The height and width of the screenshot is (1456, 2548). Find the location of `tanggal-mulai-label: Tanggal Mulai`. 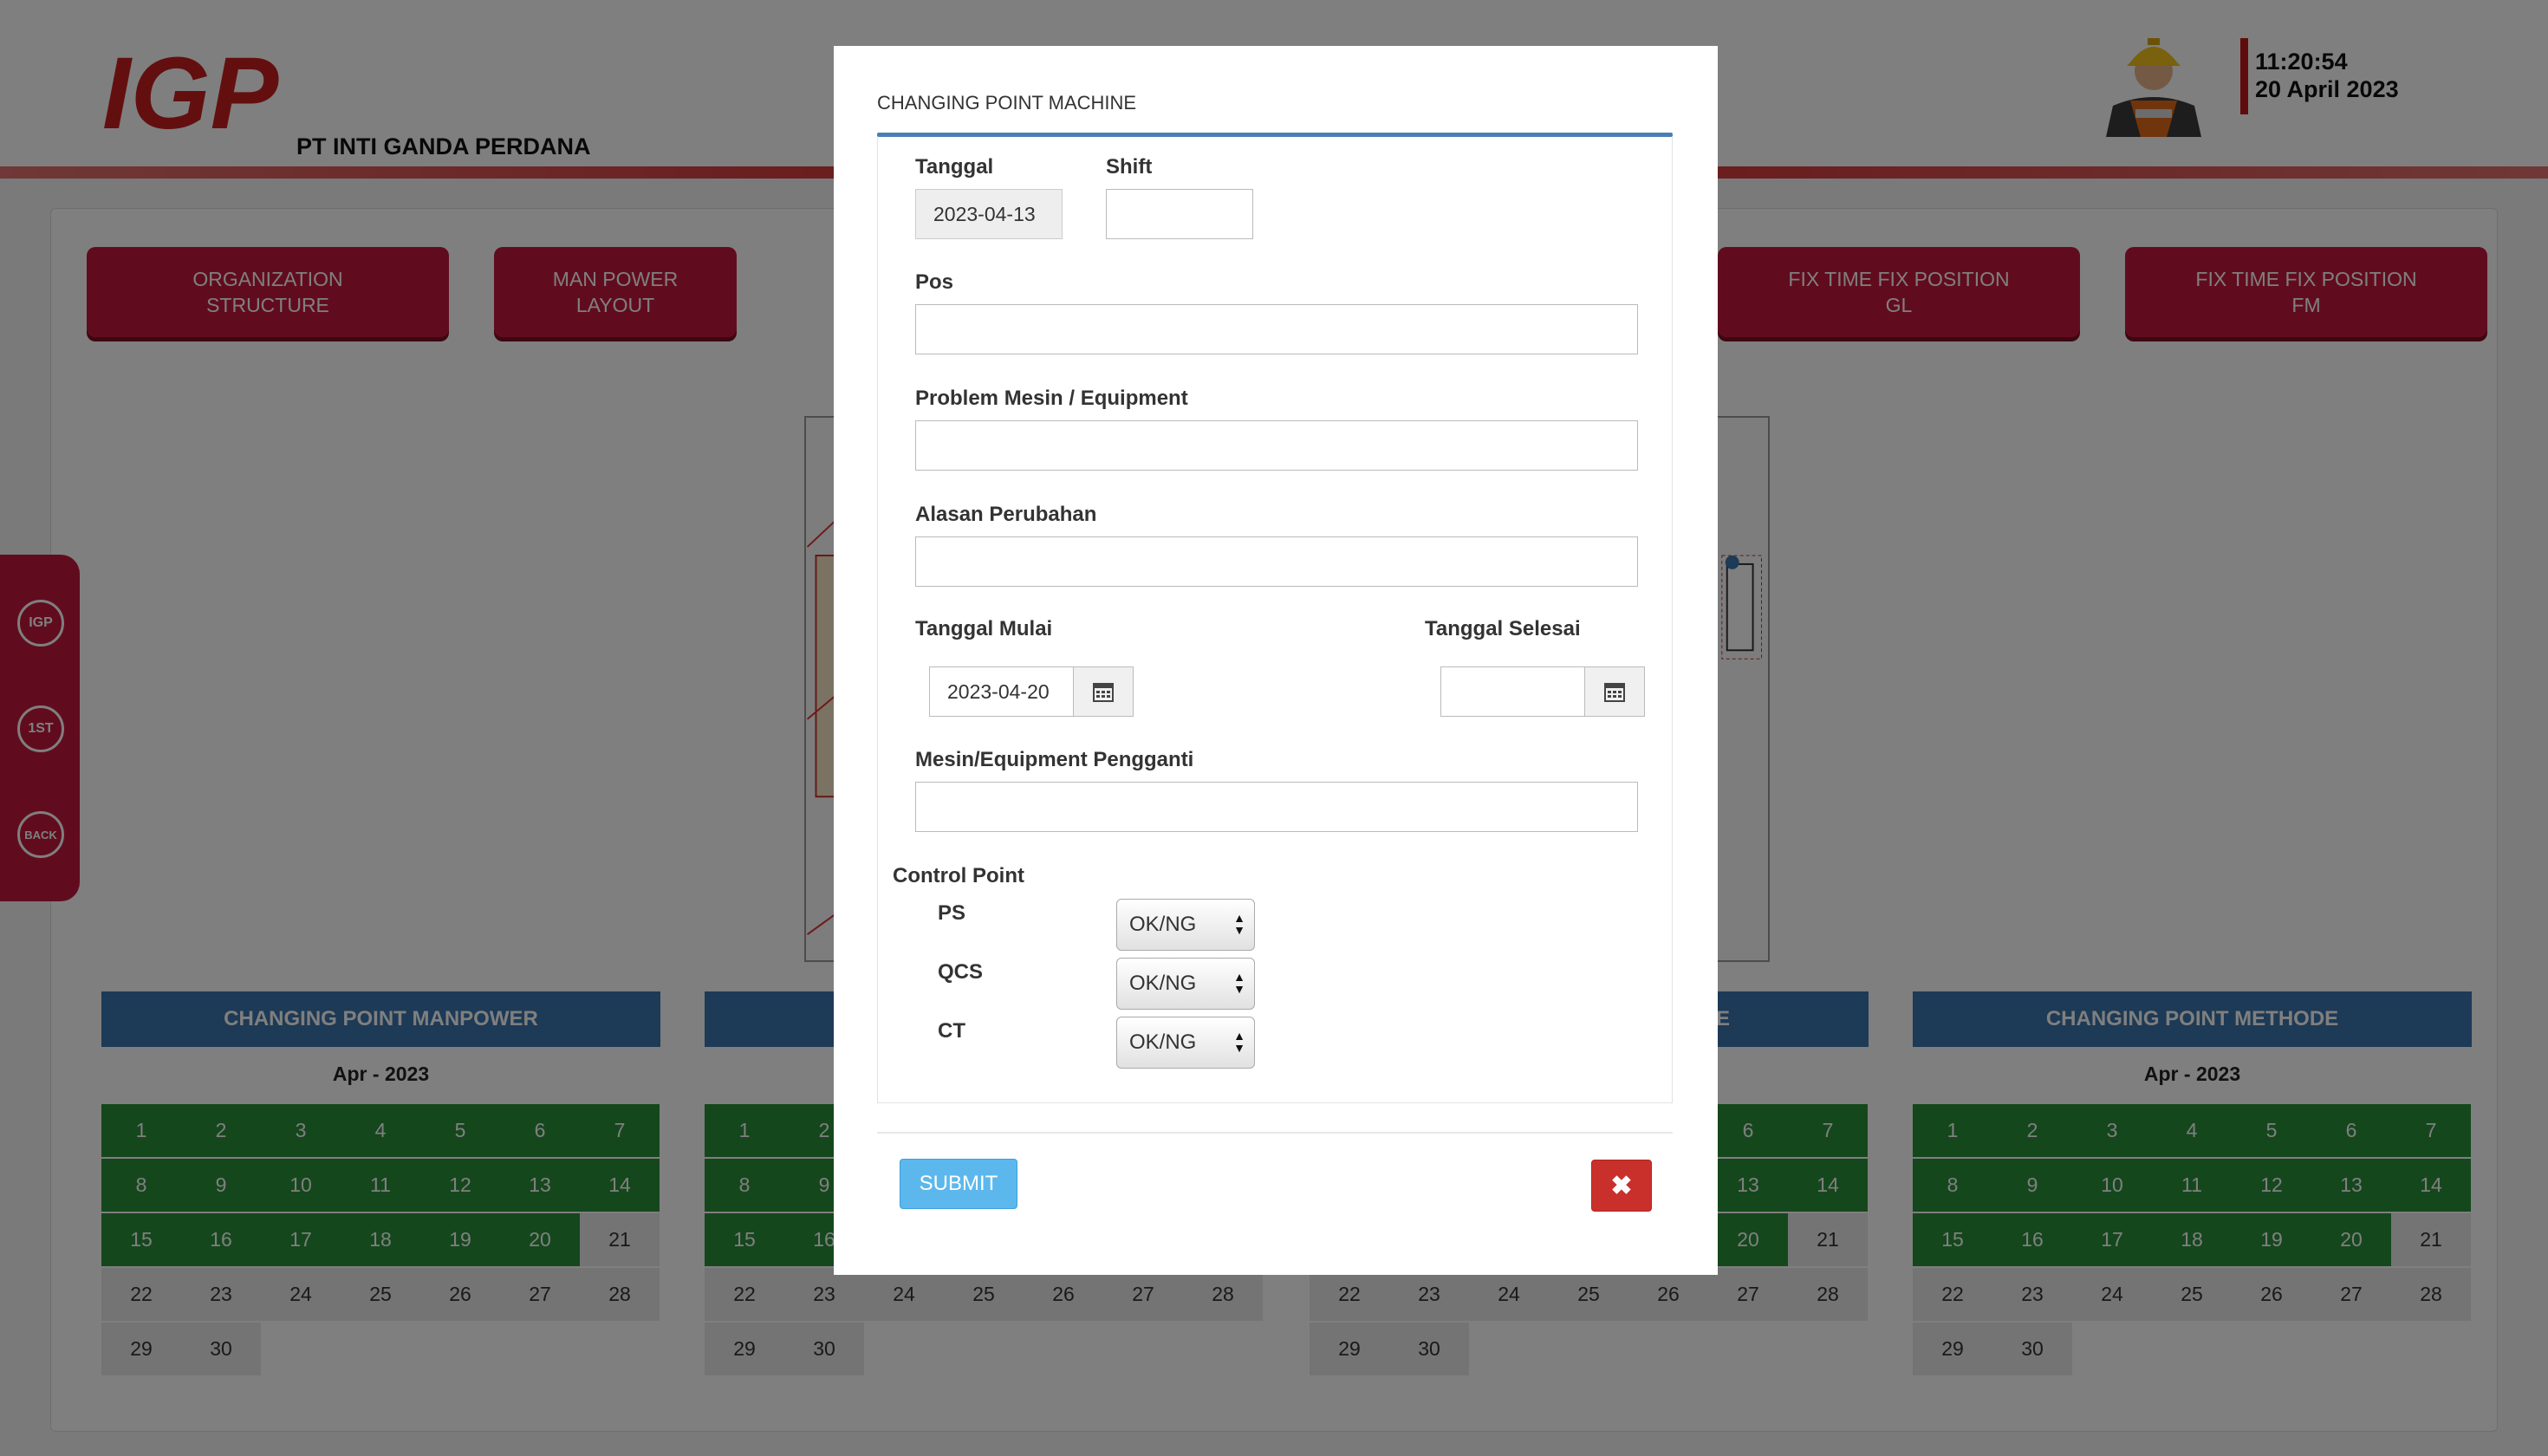

tanggal-mulai-label: Tanggal Mulai is located at coordinates (984, 628).